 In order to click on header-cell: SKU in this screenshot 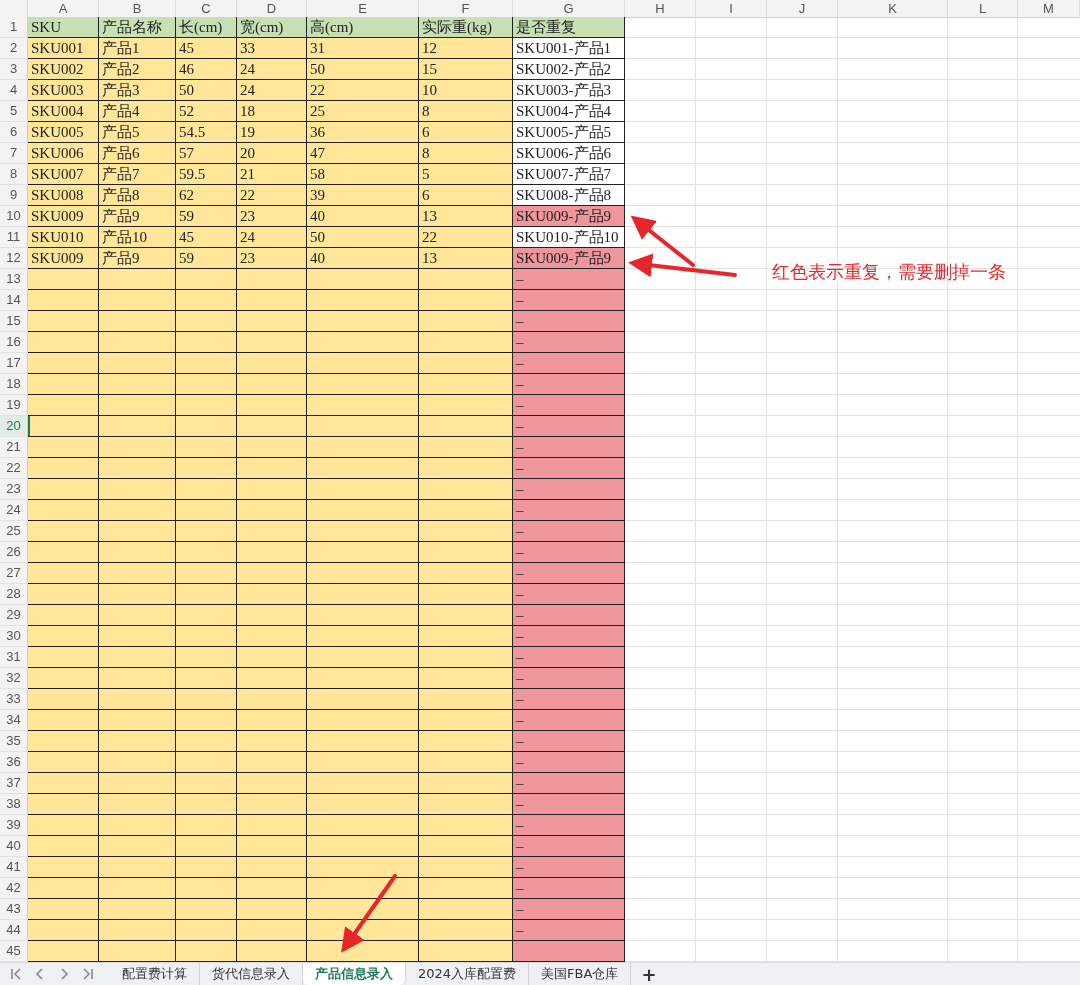, I will do `click(63, 27)`.